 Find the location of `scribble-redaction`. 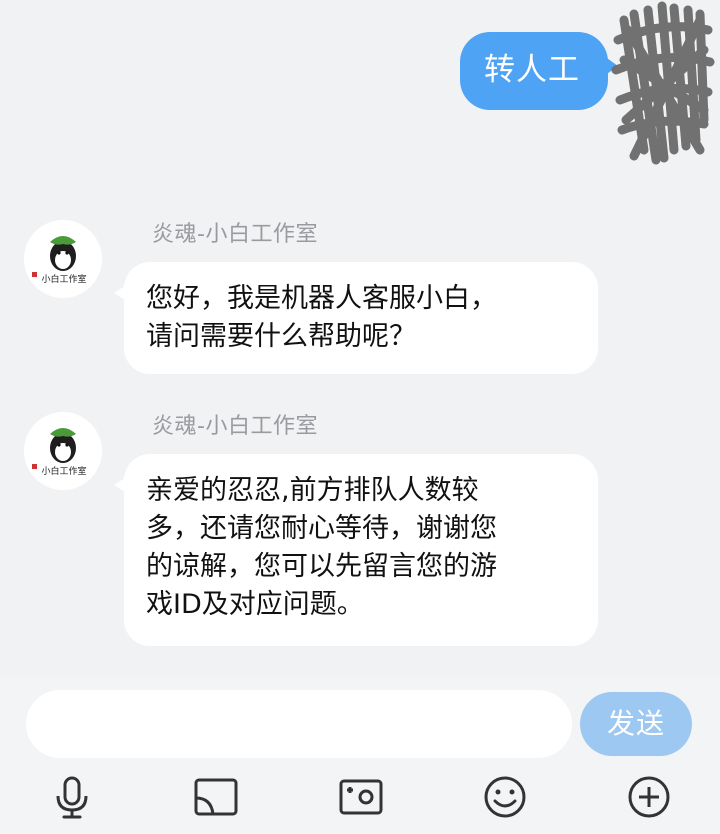

scribble-redaction is located at coordinates (663, 83).